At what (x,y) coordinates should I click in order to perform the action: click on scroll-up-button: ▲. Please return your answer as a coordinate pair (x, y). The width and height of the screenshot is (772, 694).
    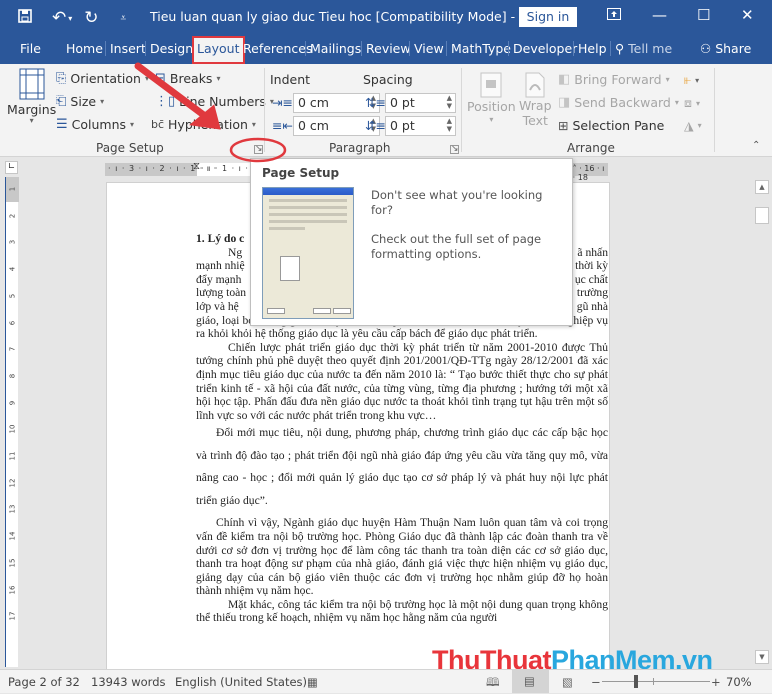
    Looking at the image, I should click on (762, 187).